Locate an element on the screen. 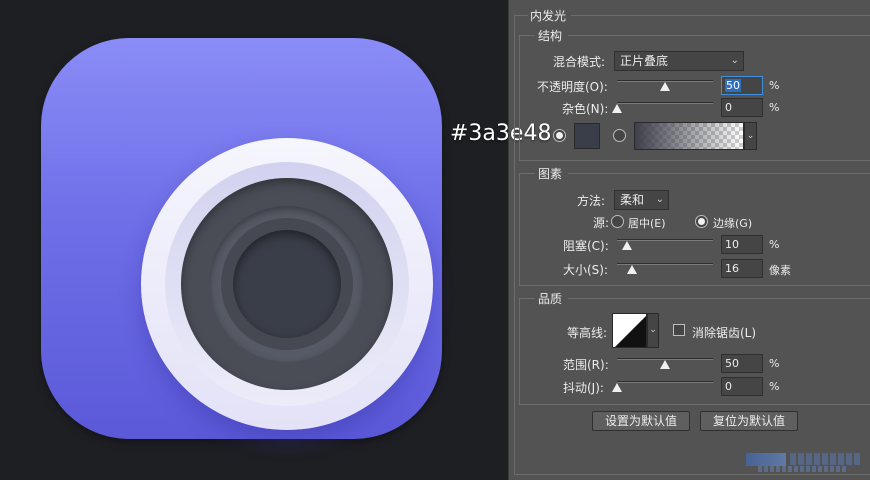 Image resolution: width=870 pixels, height=480 pixels. opacity-input: 50 is located at coordinates (742, 85).